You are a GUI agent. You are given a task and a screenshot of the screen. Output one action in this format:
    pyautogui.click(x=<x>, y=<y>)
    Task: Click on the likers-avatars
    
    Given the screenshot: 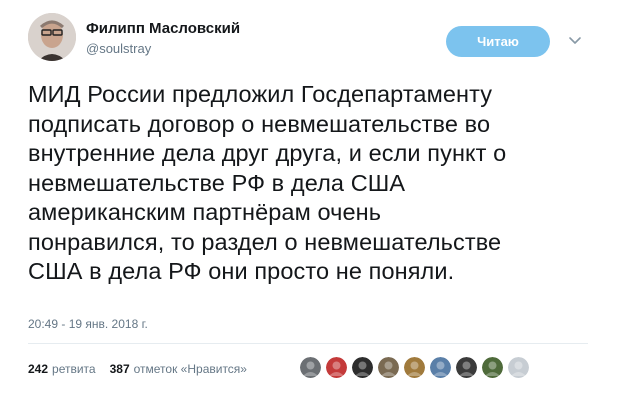 What is the action you would take?
    pyautogui.click(x=417, y=367)
    